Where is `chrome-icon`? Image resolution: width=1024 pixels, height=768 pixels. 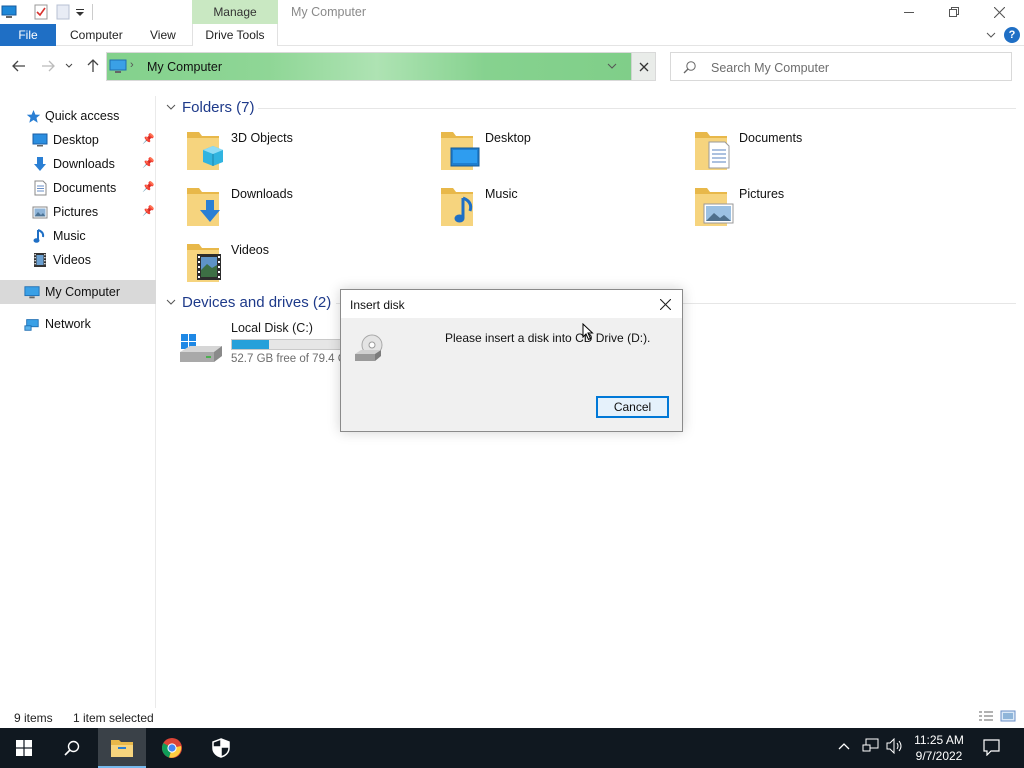 chrome-icon is located at coordinates (171, 748).